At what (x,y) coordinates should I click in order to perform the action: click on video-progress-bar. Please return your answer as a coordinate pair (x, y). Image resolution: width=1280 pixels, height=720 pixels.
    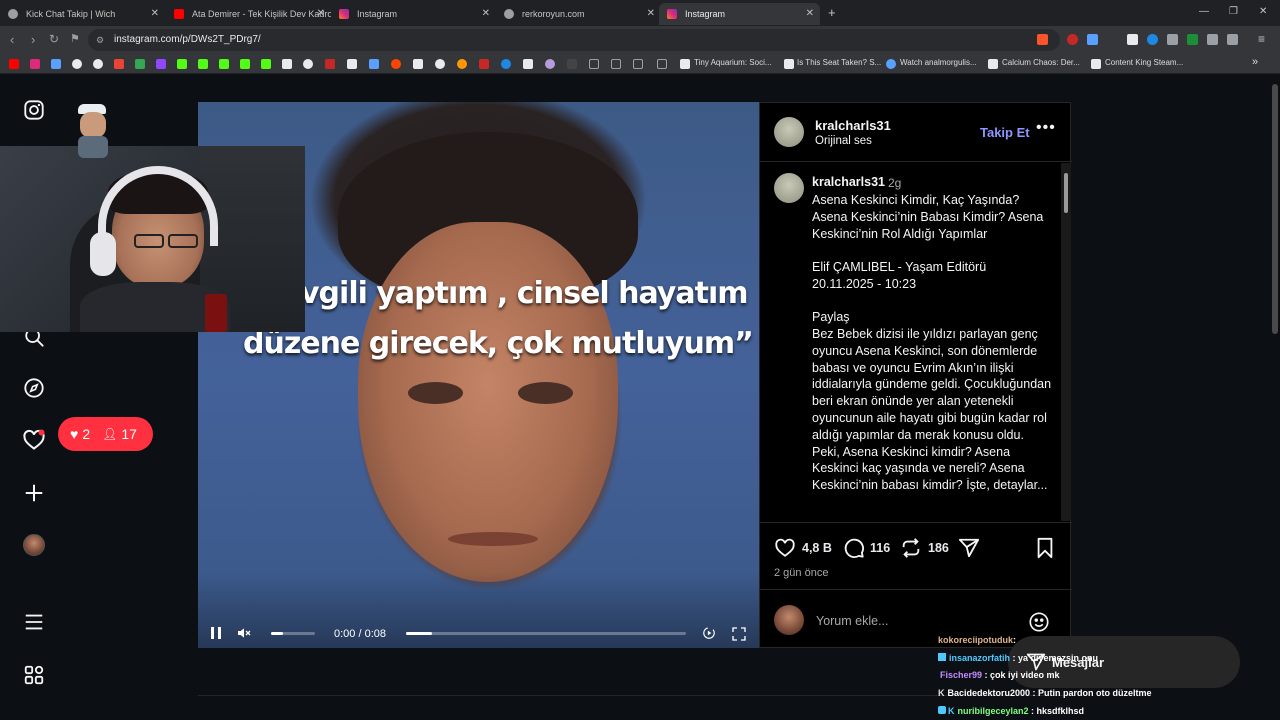
    Looking at the image, I should click on (546, 633).